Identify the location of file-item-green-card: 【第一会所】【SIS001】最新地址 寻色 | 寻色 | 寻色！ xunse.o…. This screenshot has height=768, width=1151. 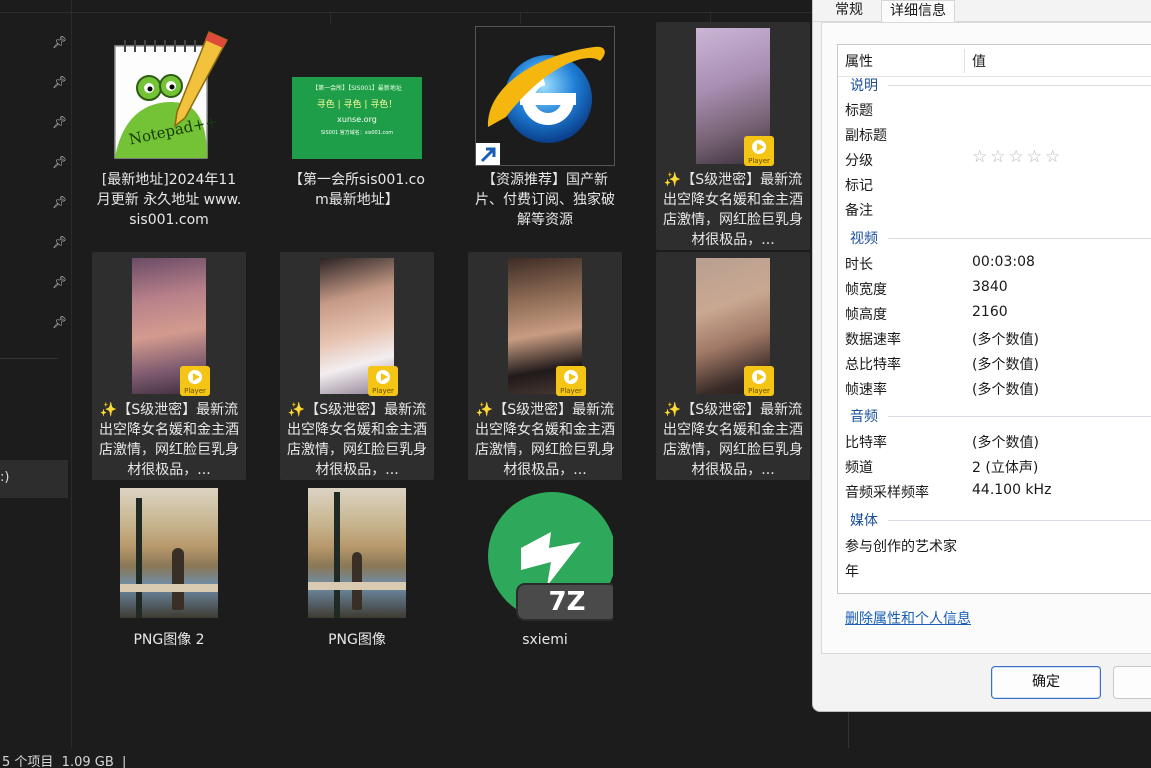
(357, 136).